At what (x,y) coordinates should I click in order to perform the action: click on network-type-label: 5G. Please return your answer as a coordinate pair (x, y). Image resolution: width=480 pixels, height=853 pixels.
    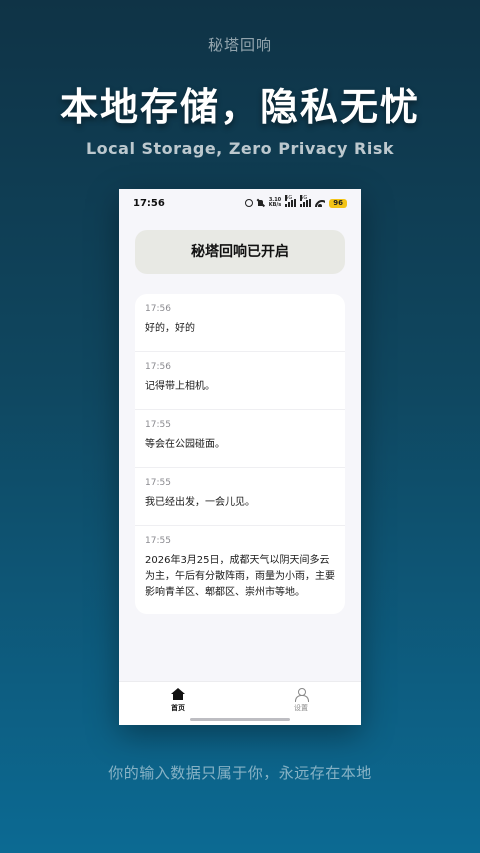
    Looking at the image, I should click on (289, 198).